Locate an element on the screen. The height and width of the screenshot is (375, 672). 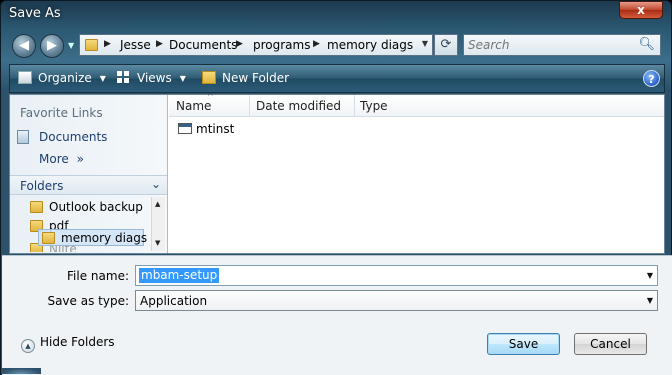
tree-item-label: Outlook backup is located at coordinates (96, 207).